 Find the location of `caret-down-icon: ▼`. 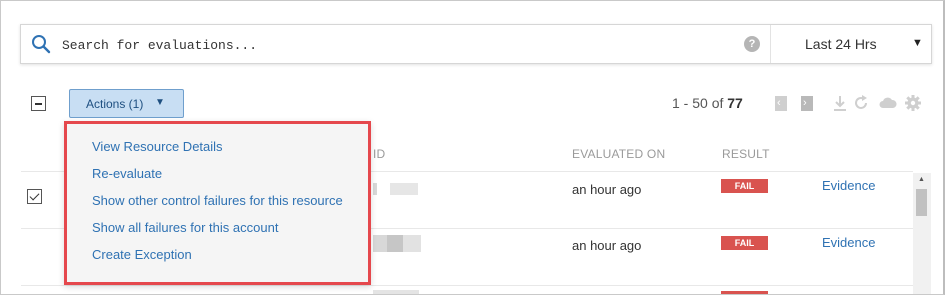

caret-down-icon: ▼ is located at coordinates (160, 102).